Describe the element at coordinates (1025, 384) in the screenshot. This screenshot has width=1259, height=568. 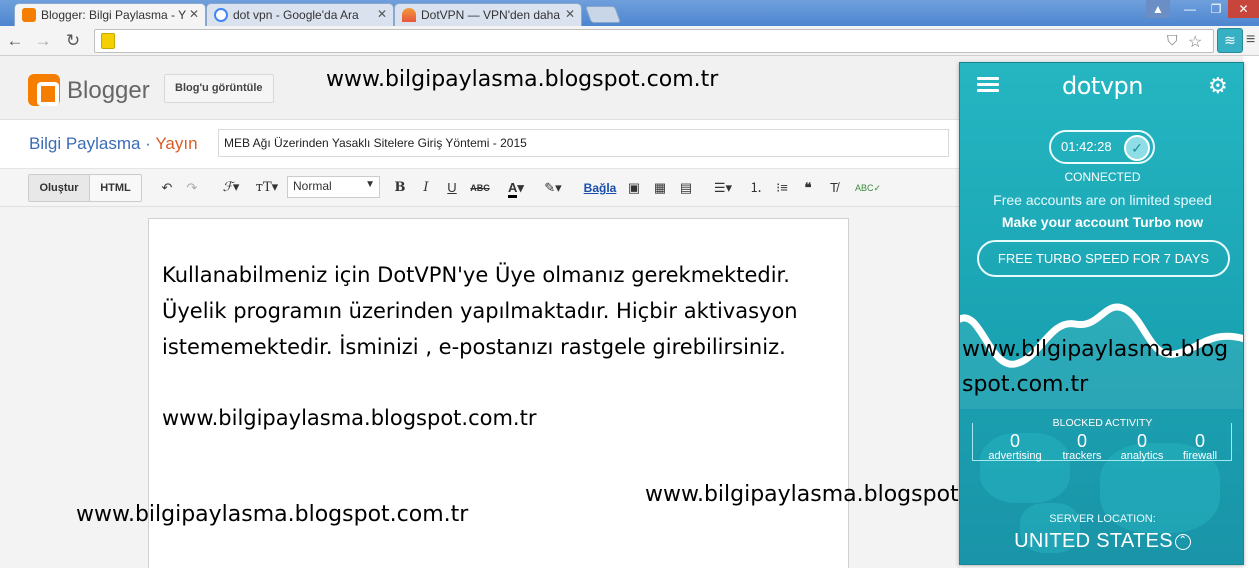
I see `watermark-text: spot.com.tr` at that location.